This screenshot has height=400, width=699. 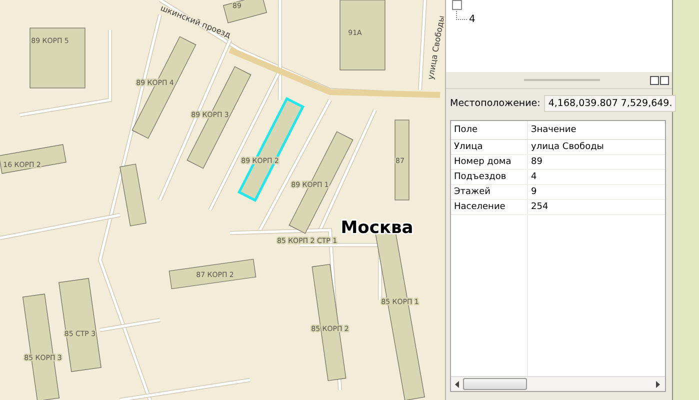 What do you see at coordinates (495, 103) in the screenshot?
I see `location-label: Местоположение:` at bounding box center [495, 103].